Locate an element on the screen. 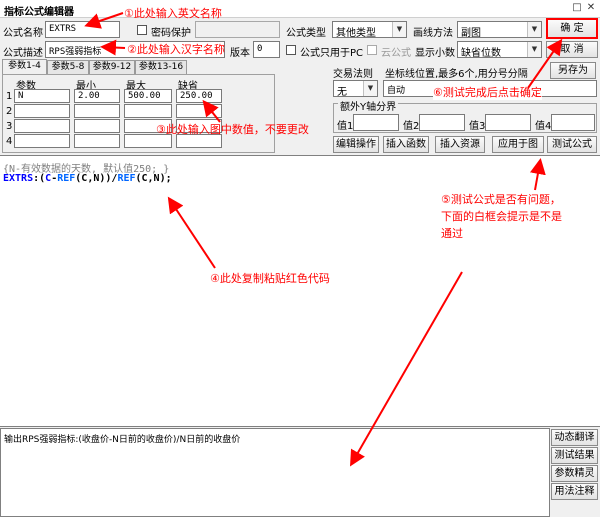 This screenshot has height=517, width=600. param-min-input: 2.00 is located at coordinates (97, 96).